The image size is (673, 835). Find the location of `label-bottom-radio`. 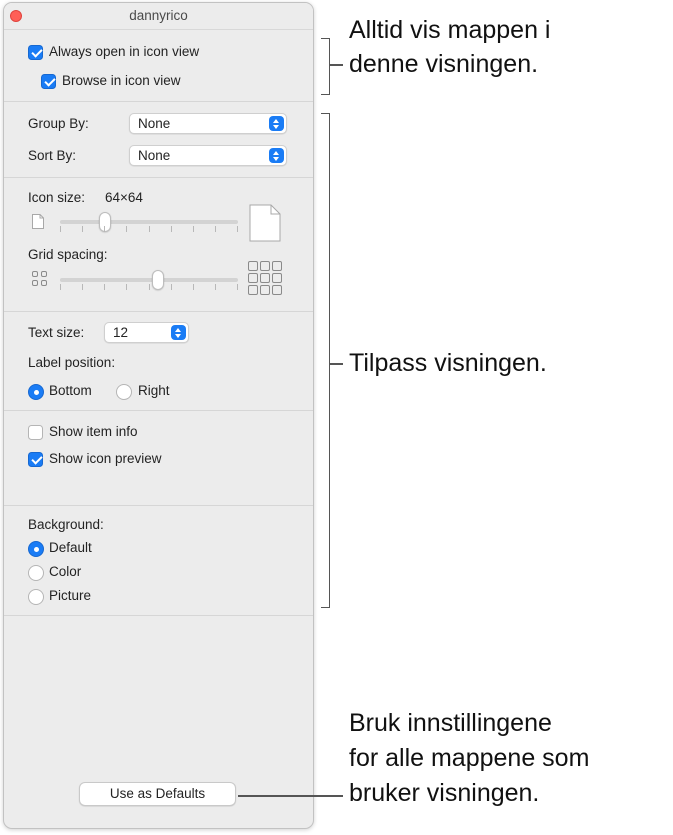

label-bottom-radio is located at coordinates (36, 392).